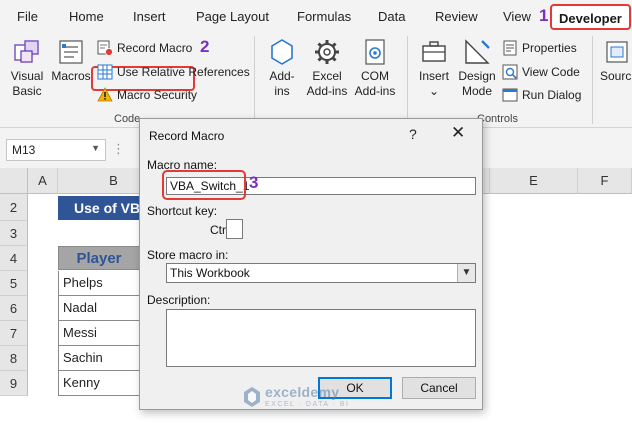 This screenshot has width=632, height=429. Describe the element at coordinates (205, 46) in the screenshot. I see `step-number-2: 2` at that location.